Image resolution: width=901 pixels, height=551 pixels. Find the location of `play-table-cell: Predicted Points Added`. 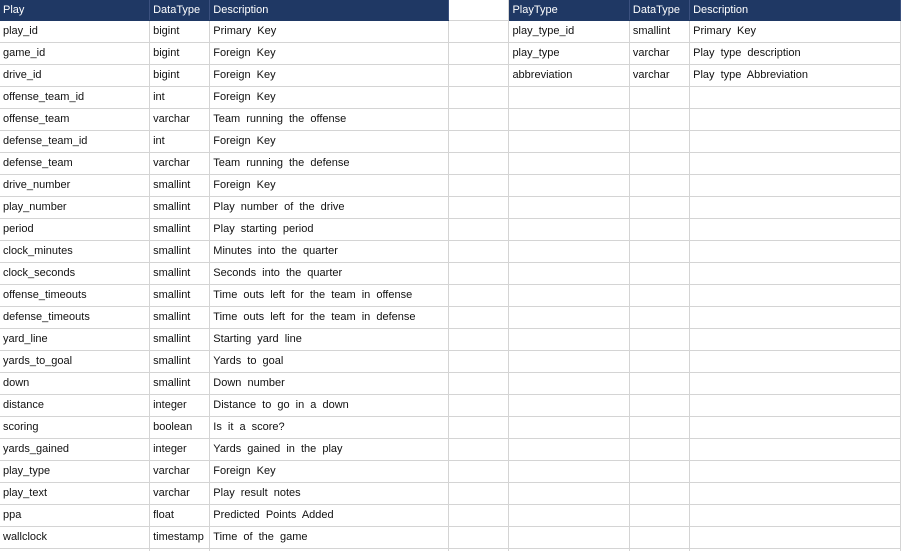

play-table-cell: Predicted Points Added is located at coordinates (329, 515).